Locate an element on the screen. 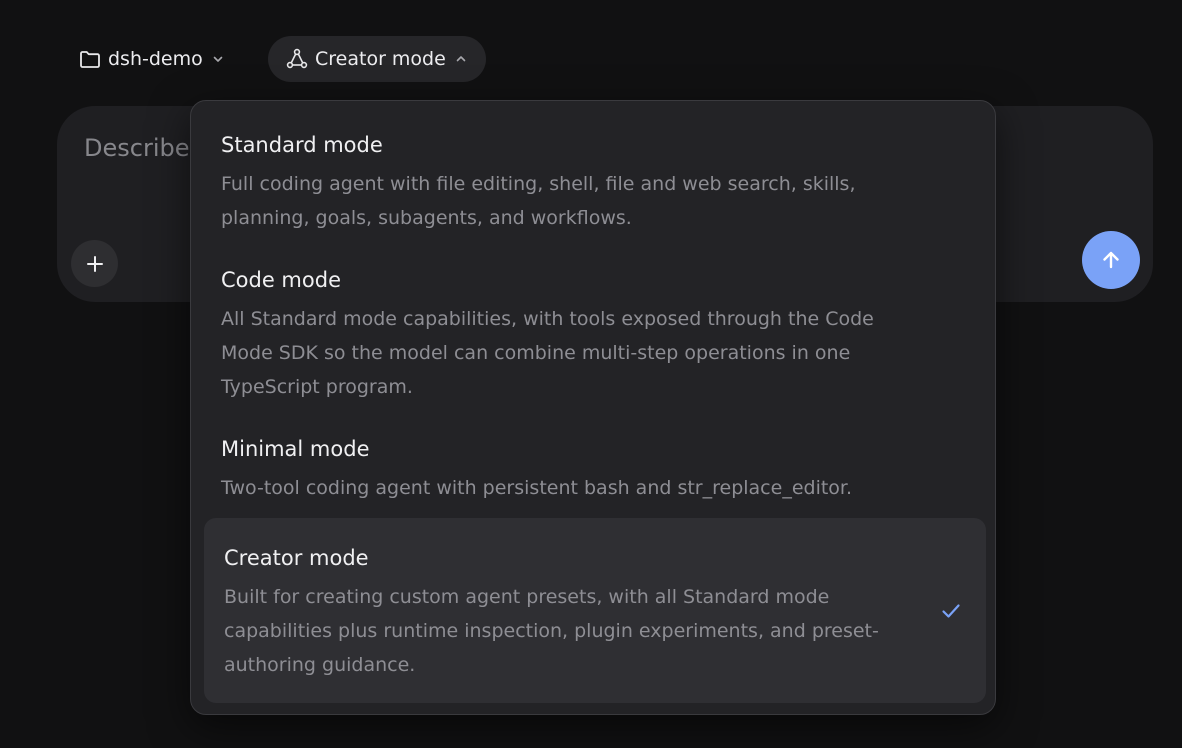 Image resolution: width=1182 pixels, height=748 pixels. mode-option-title: Minimal mode is located at coordinates (295, 449).